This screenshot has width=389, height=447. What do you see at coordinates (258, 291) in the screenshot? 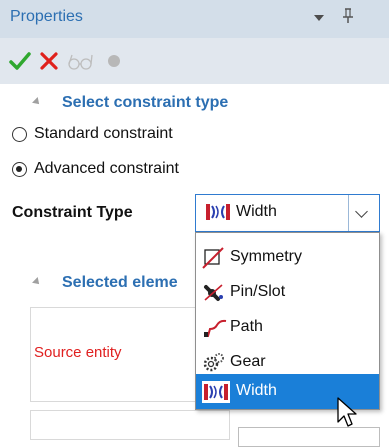
I see `dropdown-item-label: Pin/Slot` at bounding box center [258, 291].